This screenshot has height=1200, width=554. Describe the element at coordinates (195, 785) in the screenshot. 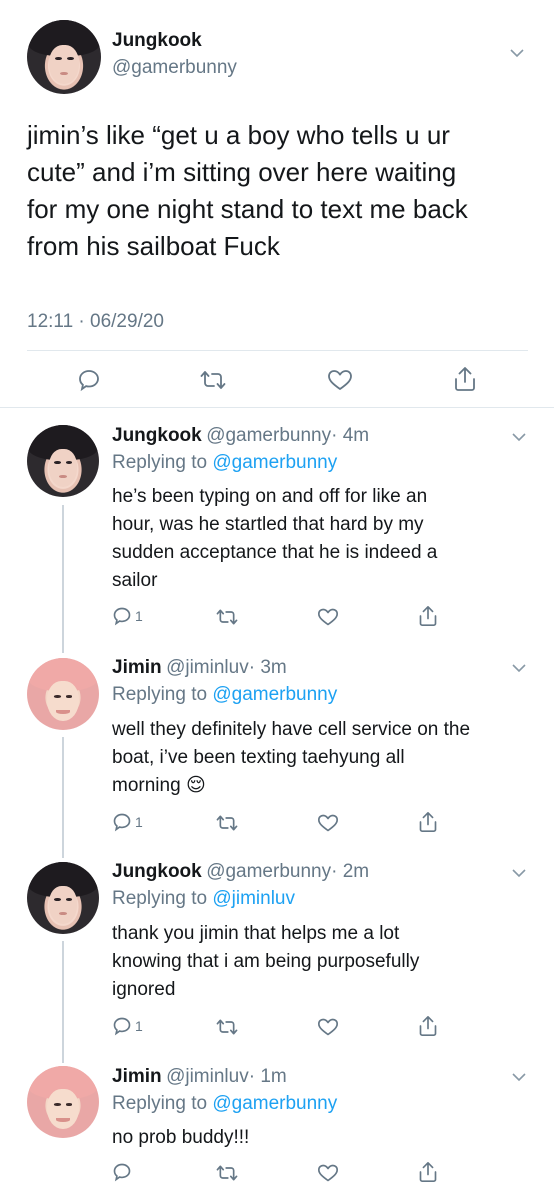

I see `relieved-face-emoji: 😌` at that location.